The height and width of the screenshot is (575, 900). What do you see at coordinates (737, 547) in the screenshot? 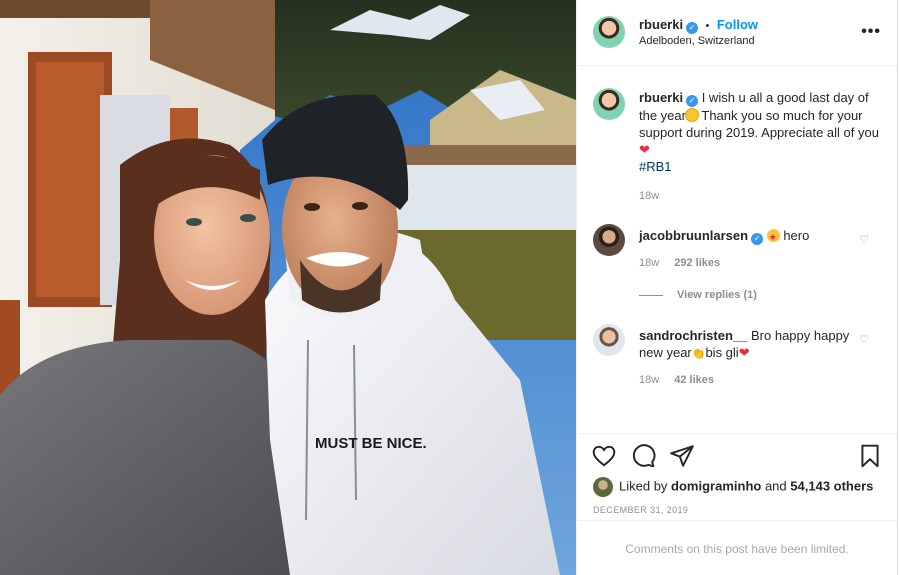
I see `comments-limited-notice: Comments on this post have been limited.` at bounding box center [737, 547].